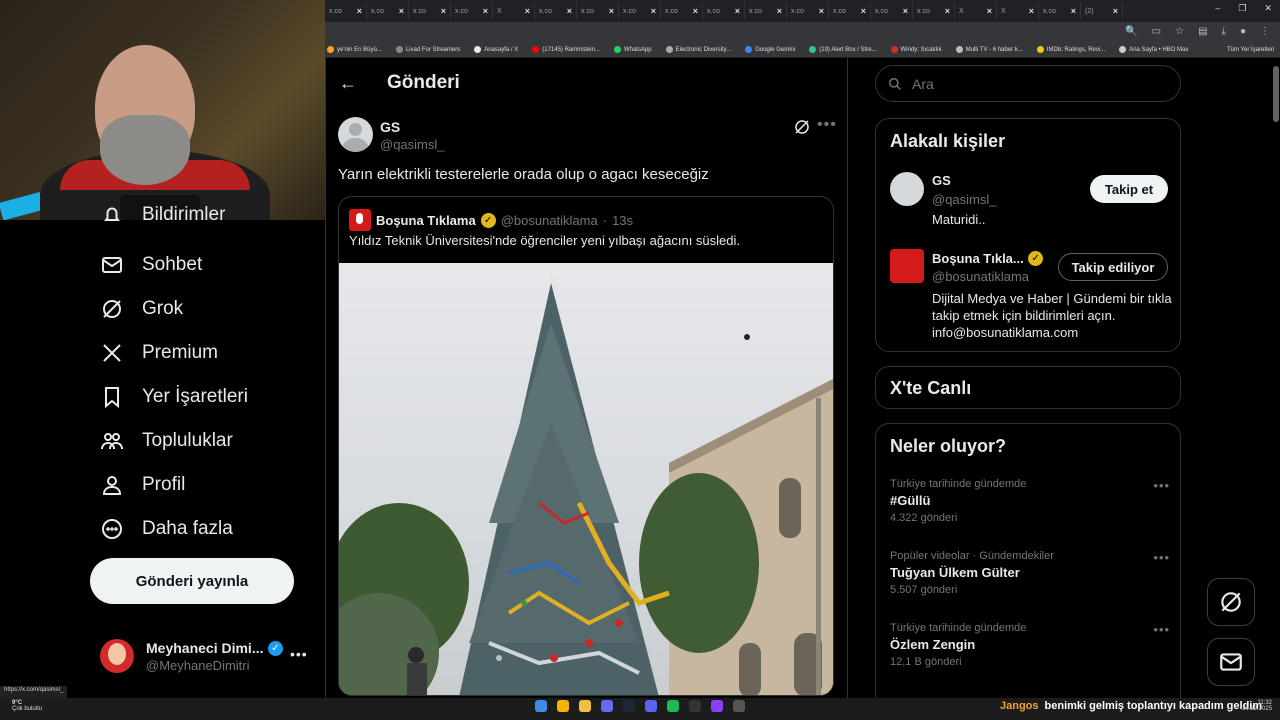 This screenshot has width=1280, height=720. Describe the element at coordinates (1156, 31) in the screenshot. I see `cast-icon: ▭` at that location.